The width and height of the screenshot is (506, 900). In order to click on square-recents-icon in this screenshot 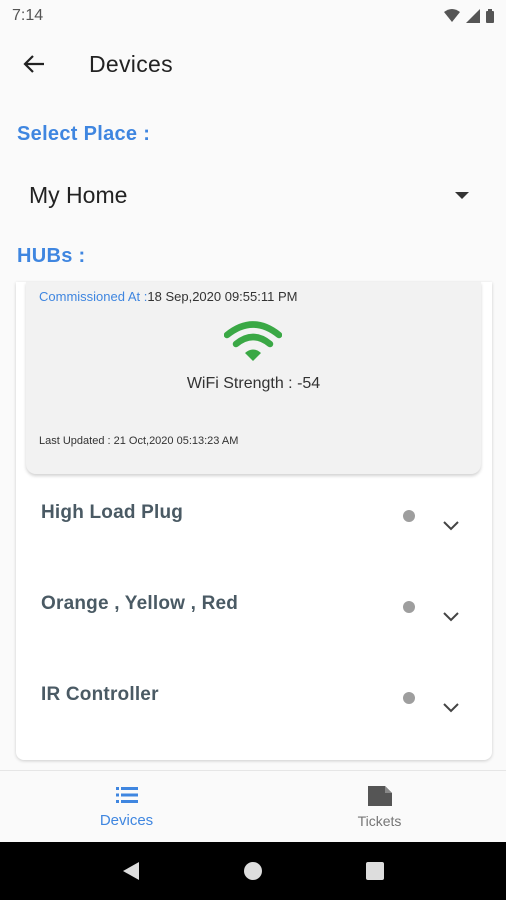, I will do `click(375, 871)`.